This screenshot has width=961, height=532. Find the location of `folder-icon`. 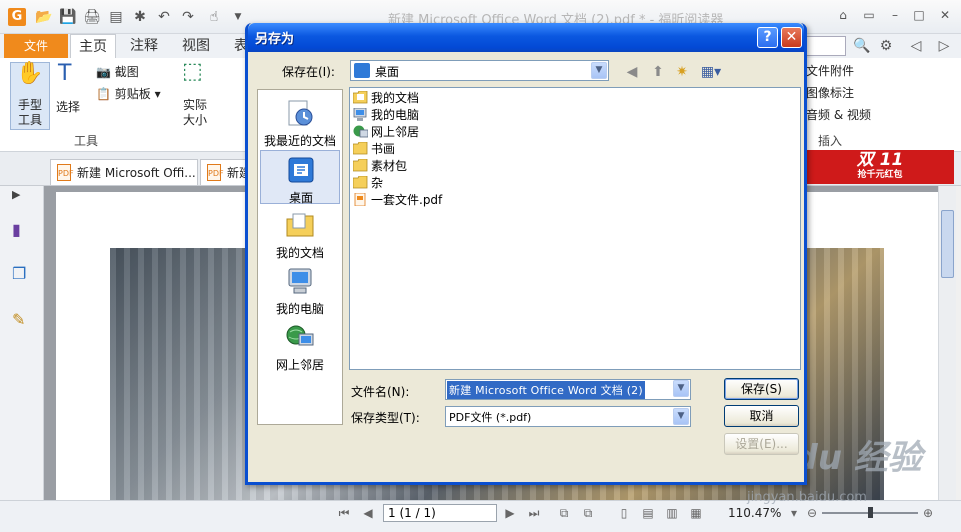

folder-icon is located at coordinates (360, 165).